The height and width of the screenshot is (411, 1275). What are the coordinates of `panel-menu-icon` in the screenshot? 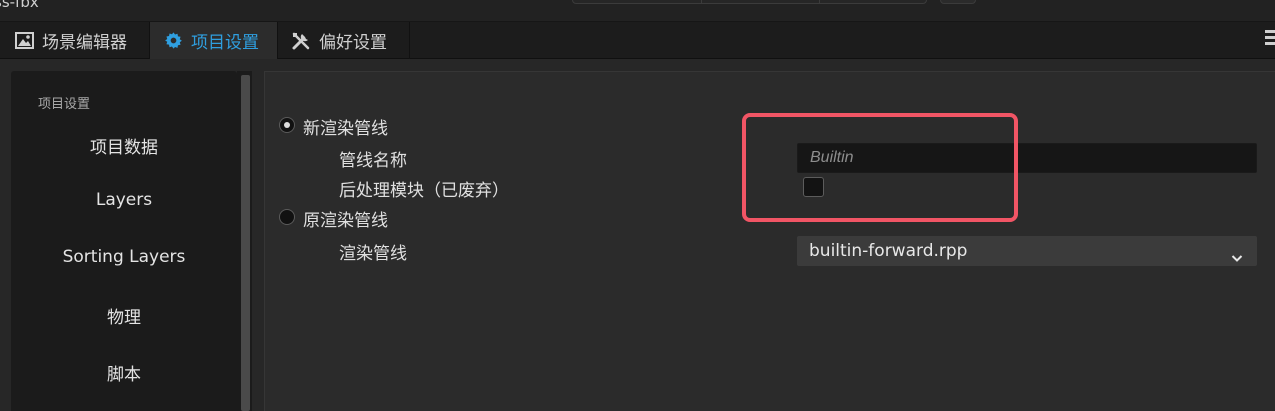 It's located at (1270, 40).